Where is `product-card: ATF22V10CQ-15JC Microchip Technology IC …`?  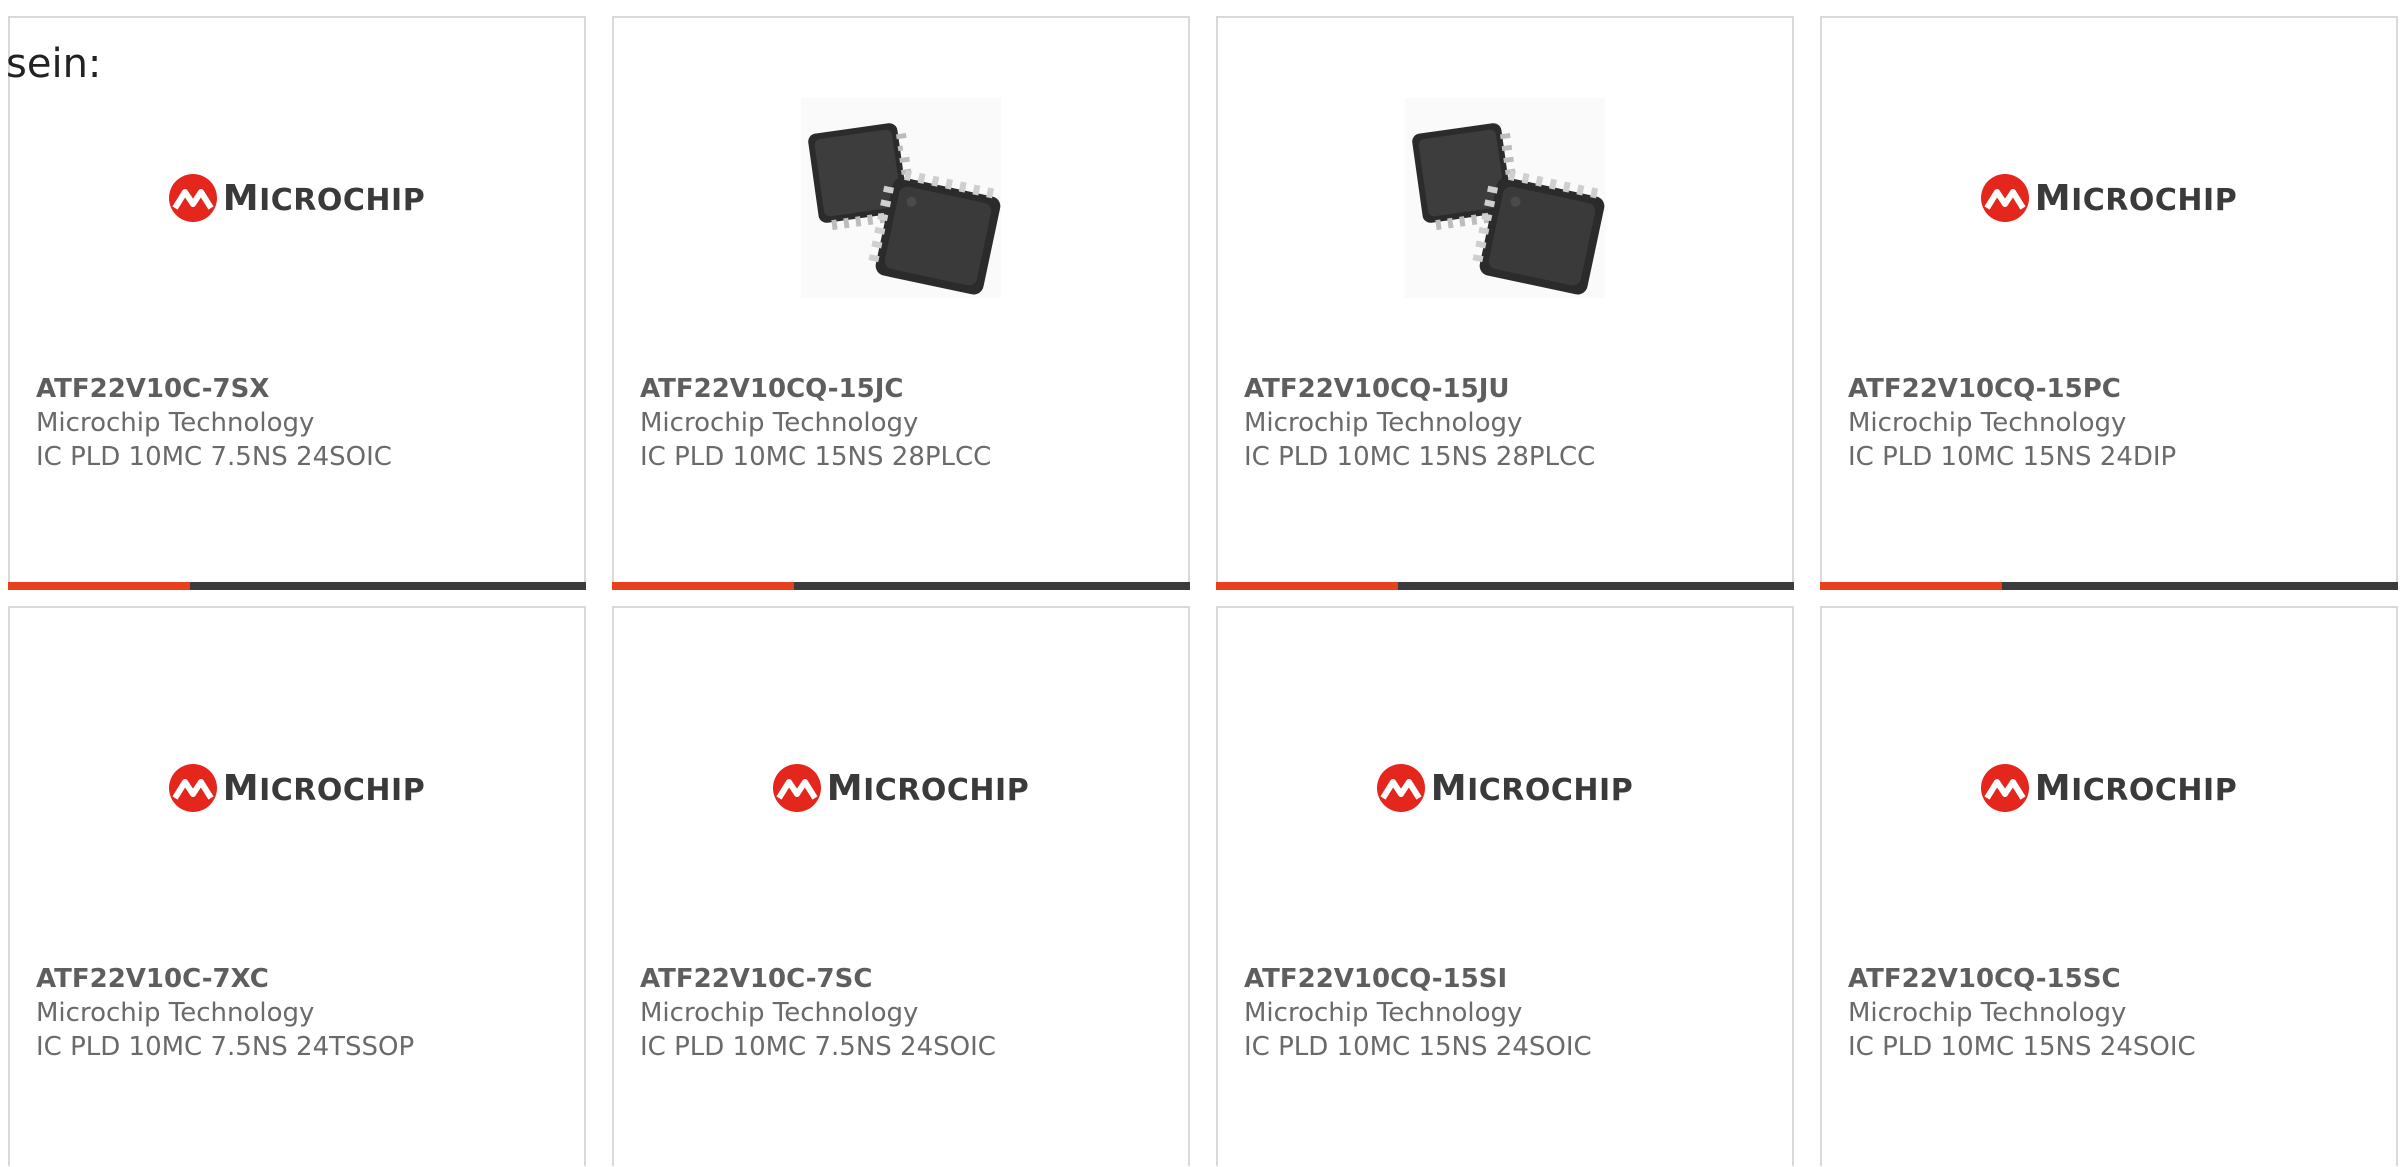
product-card: ATF22V10CQ-15JC Microchip Technology IC … is located at coordinates (901, 303).